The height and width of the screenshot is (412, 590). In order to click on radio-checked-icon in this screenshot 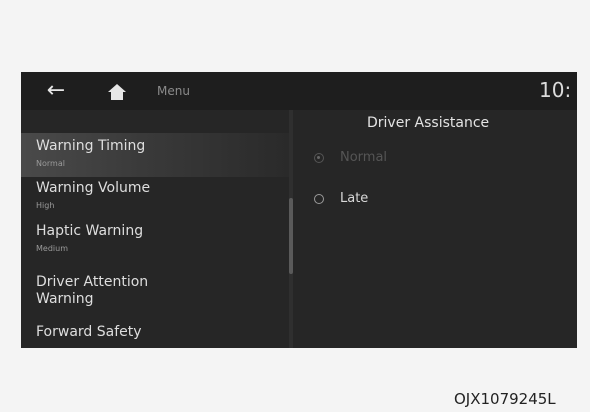, I will do `click(319, 158)`.